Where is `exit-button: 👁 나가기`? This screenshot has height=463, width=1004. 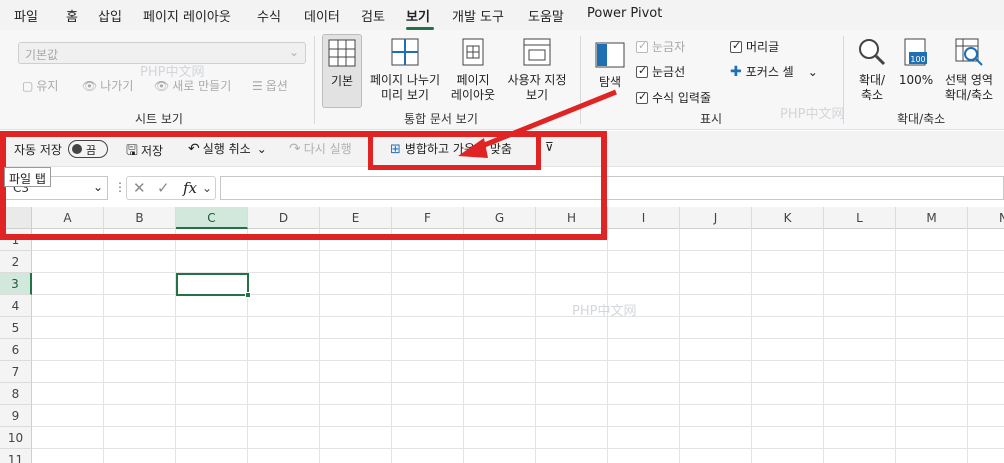 exit-button: 👁 나가기 is located at coordinates (107, 85).